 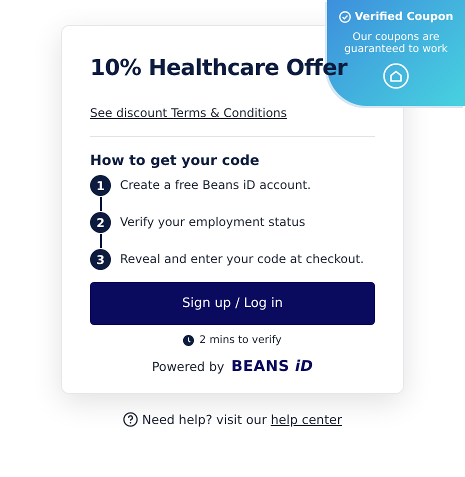 What do you see at coordinates (240, 340) in the screenshot?
I see `verify-time: 2 mins to verify` at bounding box center [240, 340].